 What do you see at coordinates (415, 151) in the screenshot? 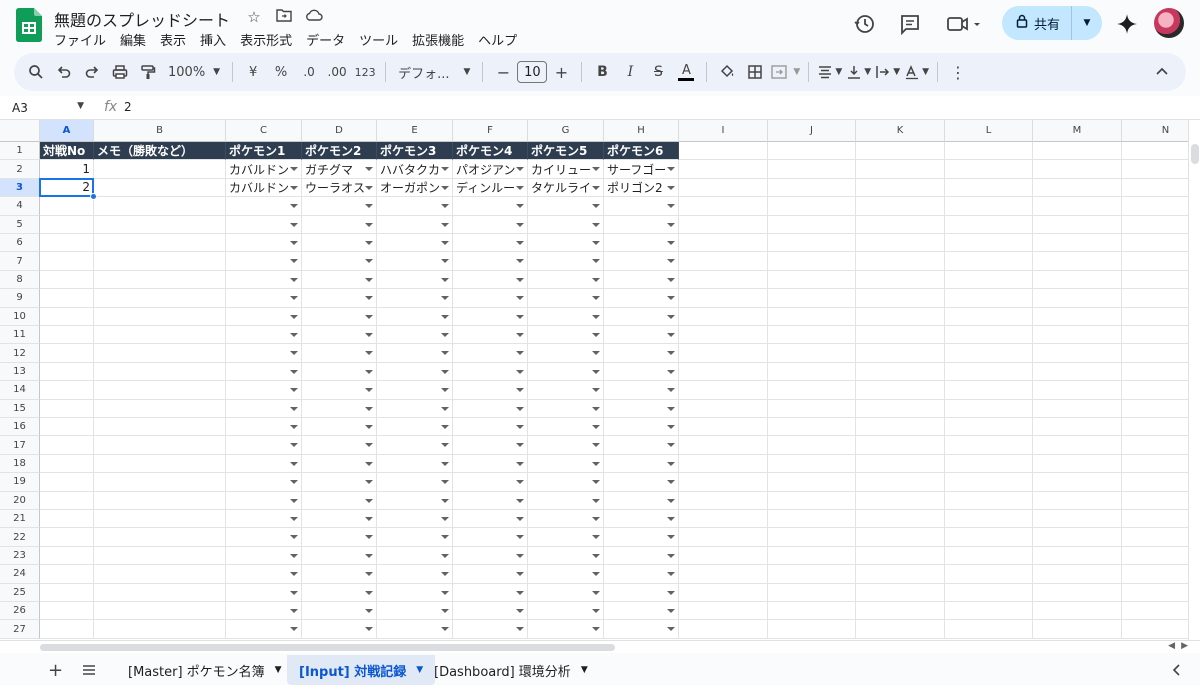
I see `header-cell: ポケモン3` at bounding box center [415, 151].